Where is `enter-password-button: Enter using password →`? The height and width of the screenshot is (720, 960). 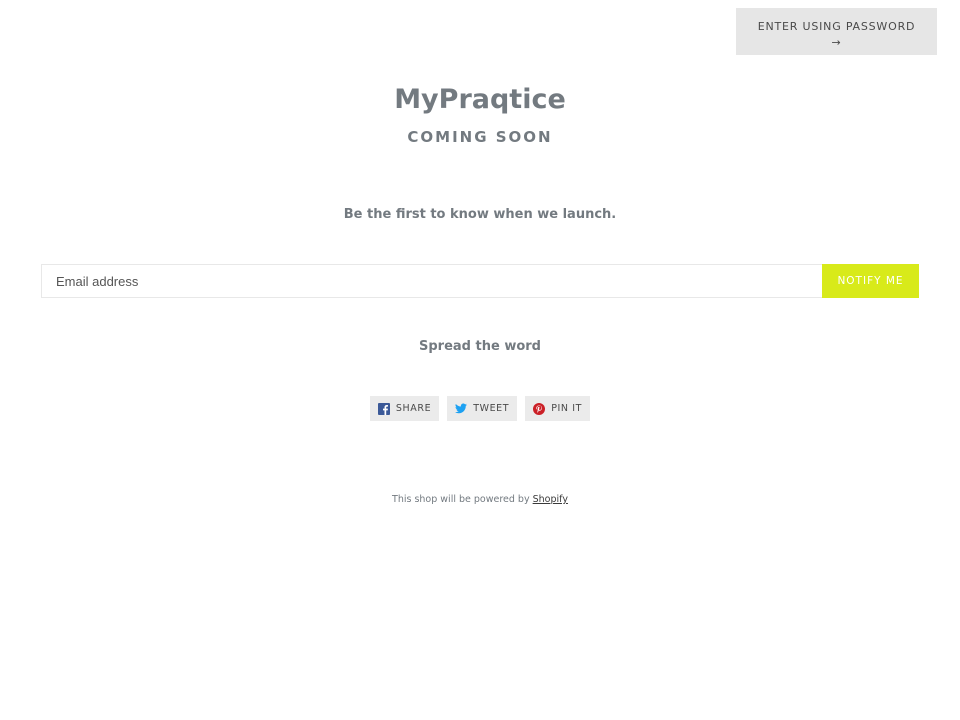
enter-password-button: Enter using password → is located at coordinates (836, 31).